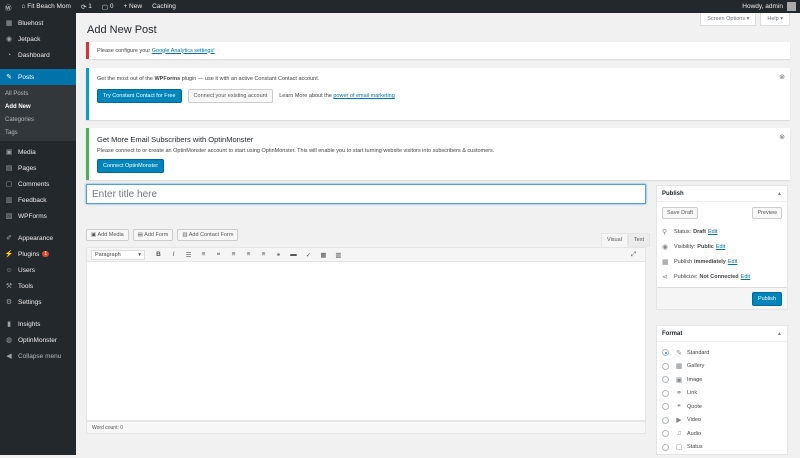 This screenshot has height=458, width=800. What do you see at coordinates (38, 168) in the screenshot?
I see `sidebar-item-pages: ▤ Pages` at bounding box center [38, 168].